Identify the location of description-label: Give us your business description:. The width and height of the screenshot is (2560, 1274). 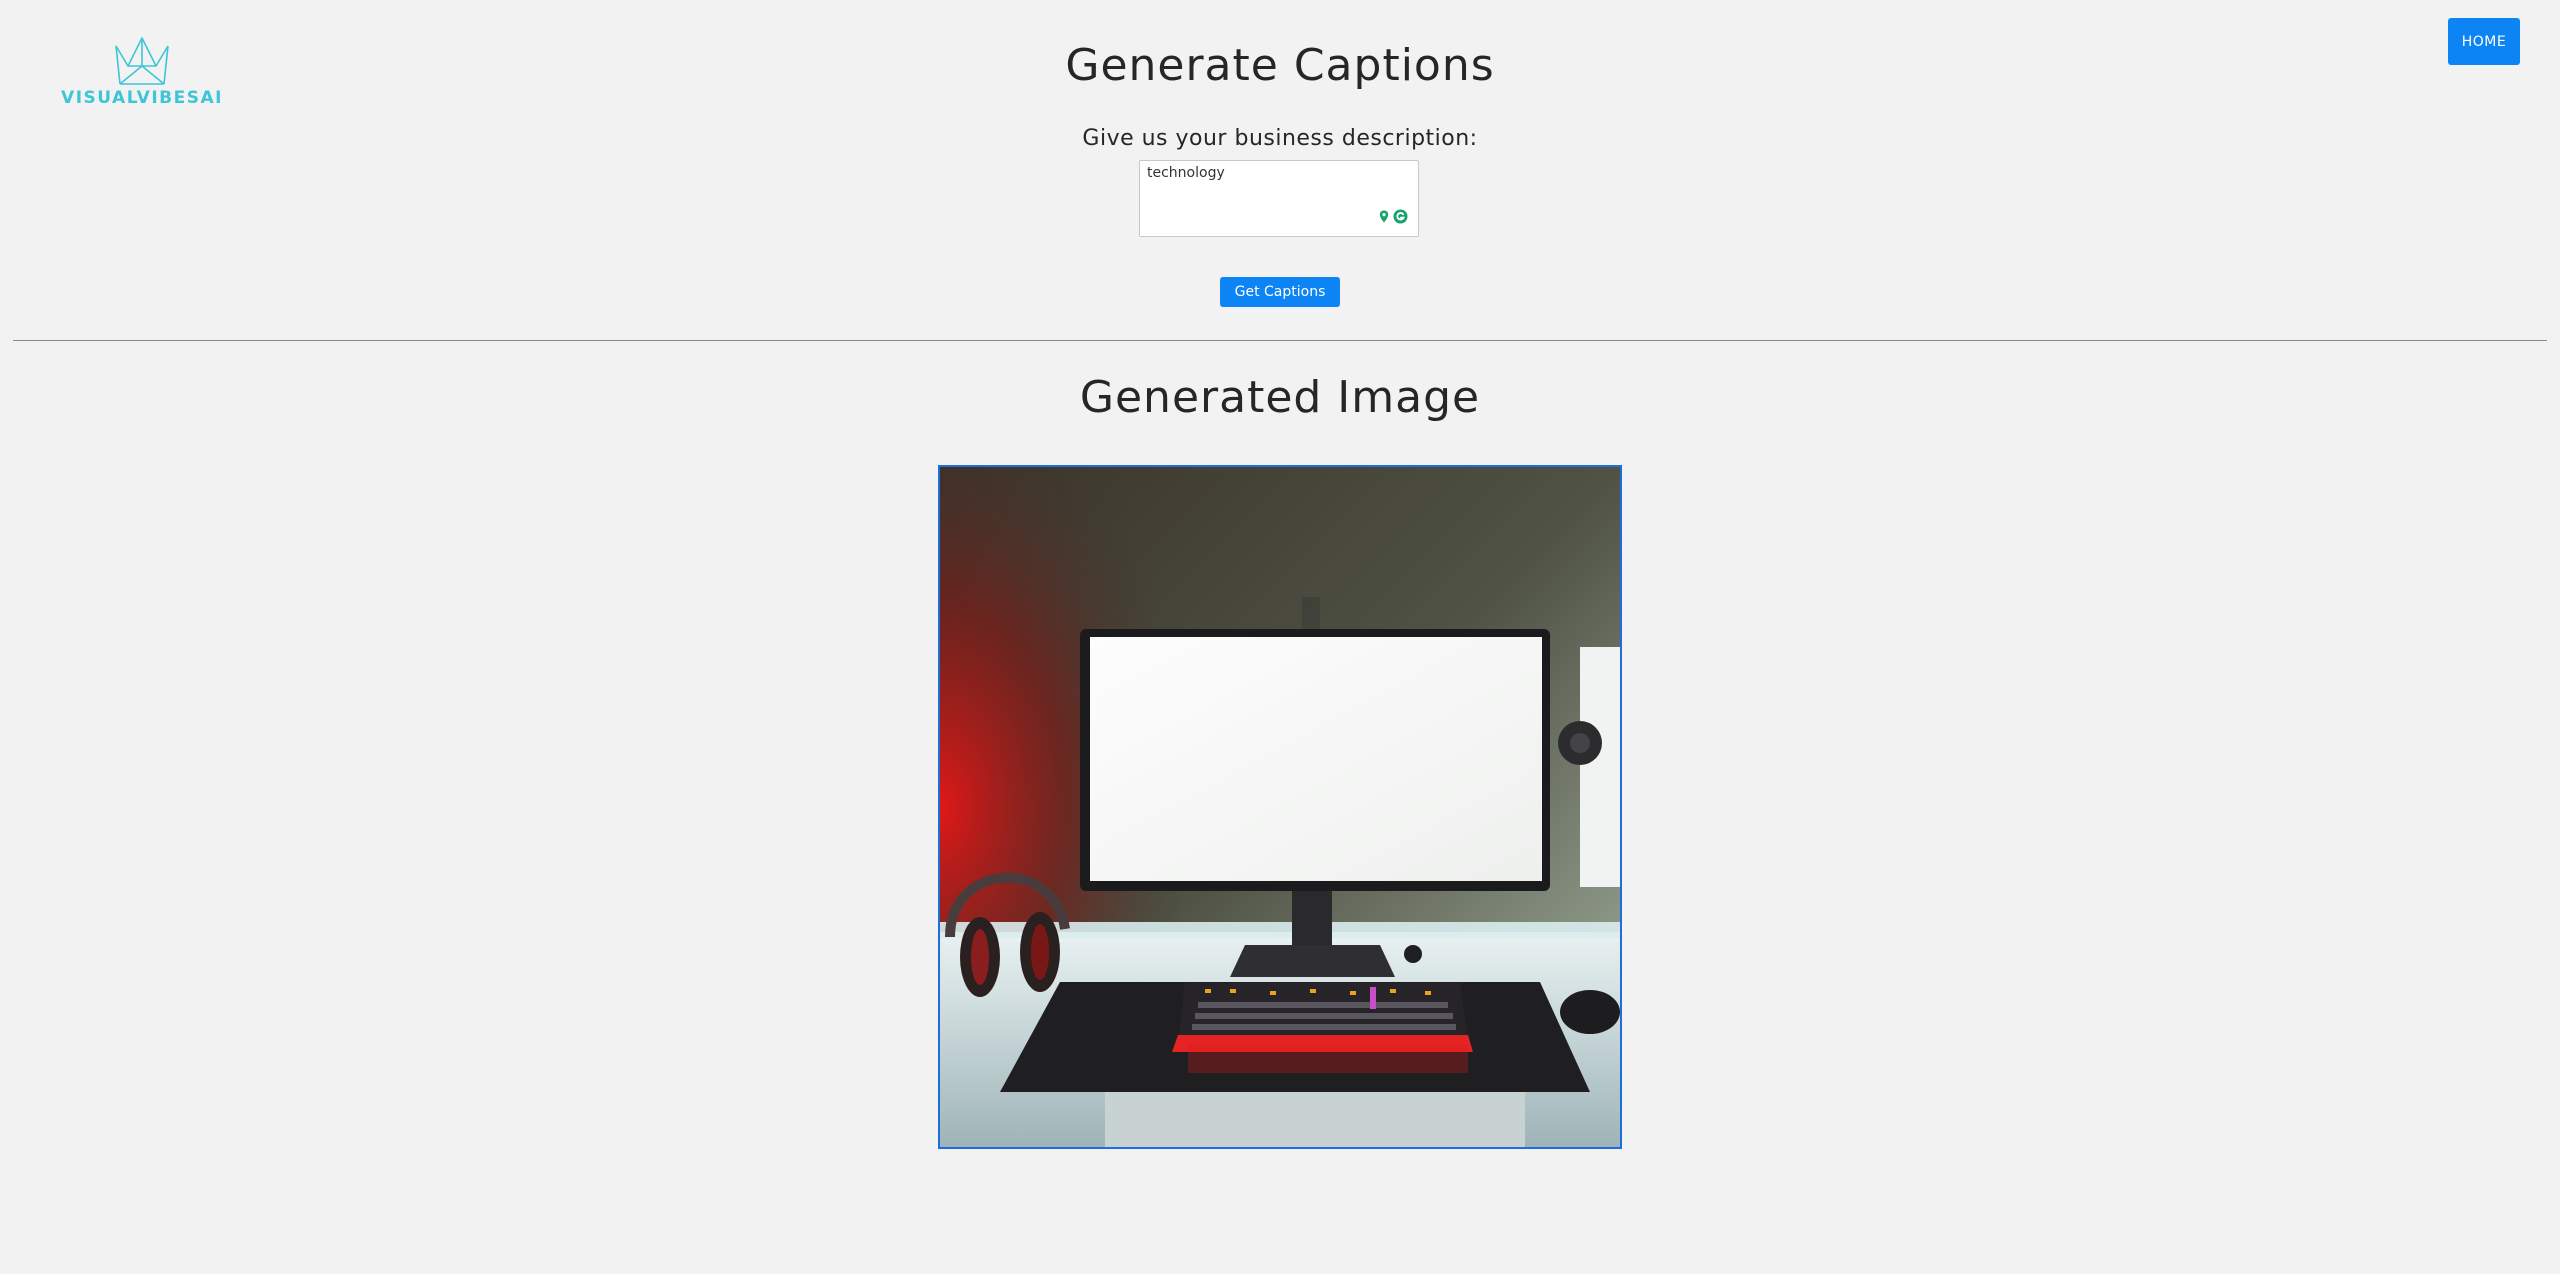
(1280, 138).